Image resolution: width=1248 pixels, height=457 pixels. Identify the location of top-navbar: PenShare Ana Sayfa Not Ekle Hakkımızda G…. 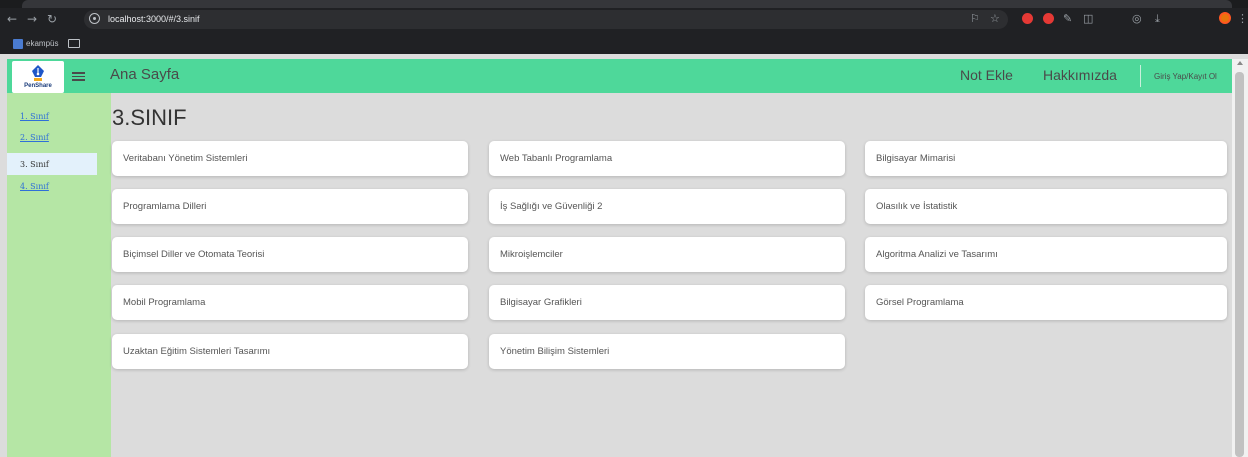
(619, 76).